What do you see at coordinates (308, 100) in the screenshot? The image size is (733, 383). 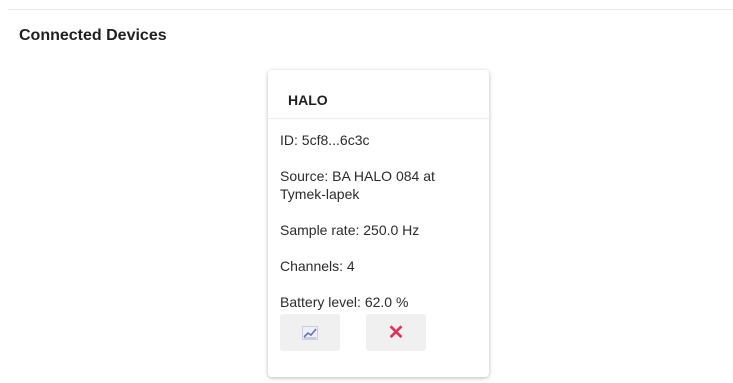 I see `device-name: HALO` at bounding box center [308, 100].